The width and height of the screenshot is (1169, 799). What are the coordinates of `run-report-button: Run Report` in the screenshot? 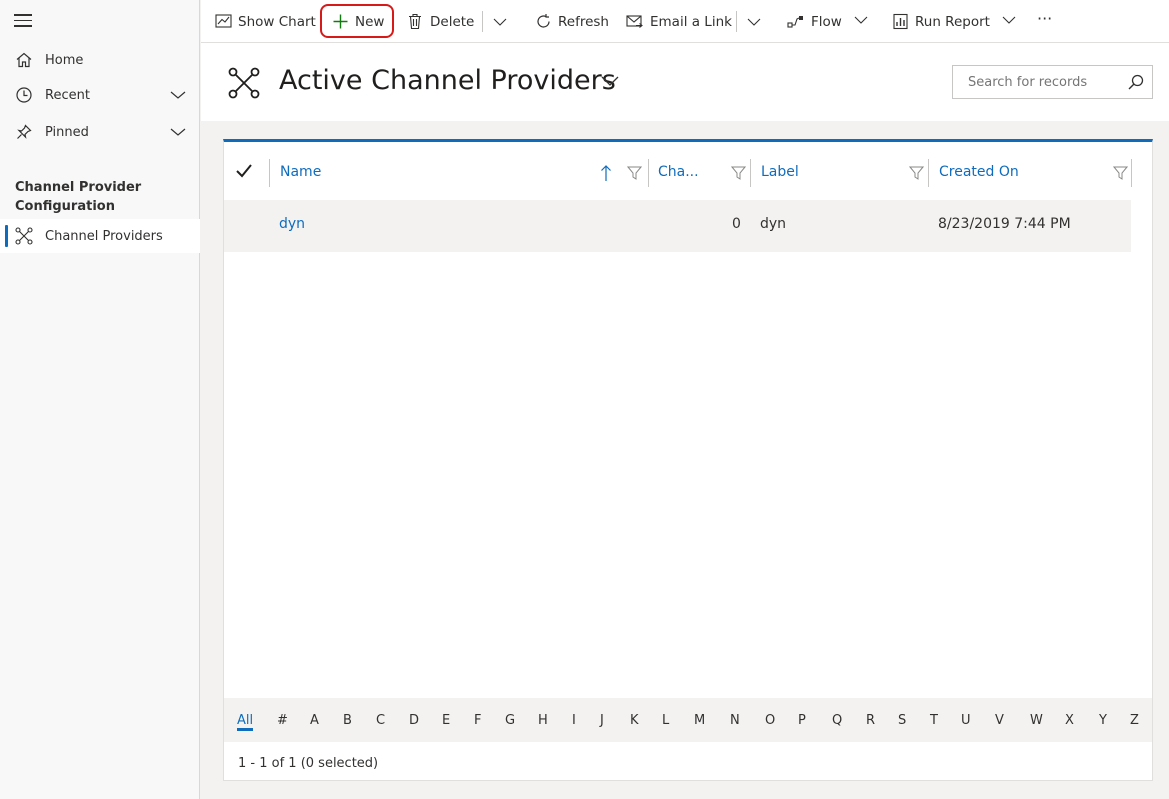 It's located at (953, 21).